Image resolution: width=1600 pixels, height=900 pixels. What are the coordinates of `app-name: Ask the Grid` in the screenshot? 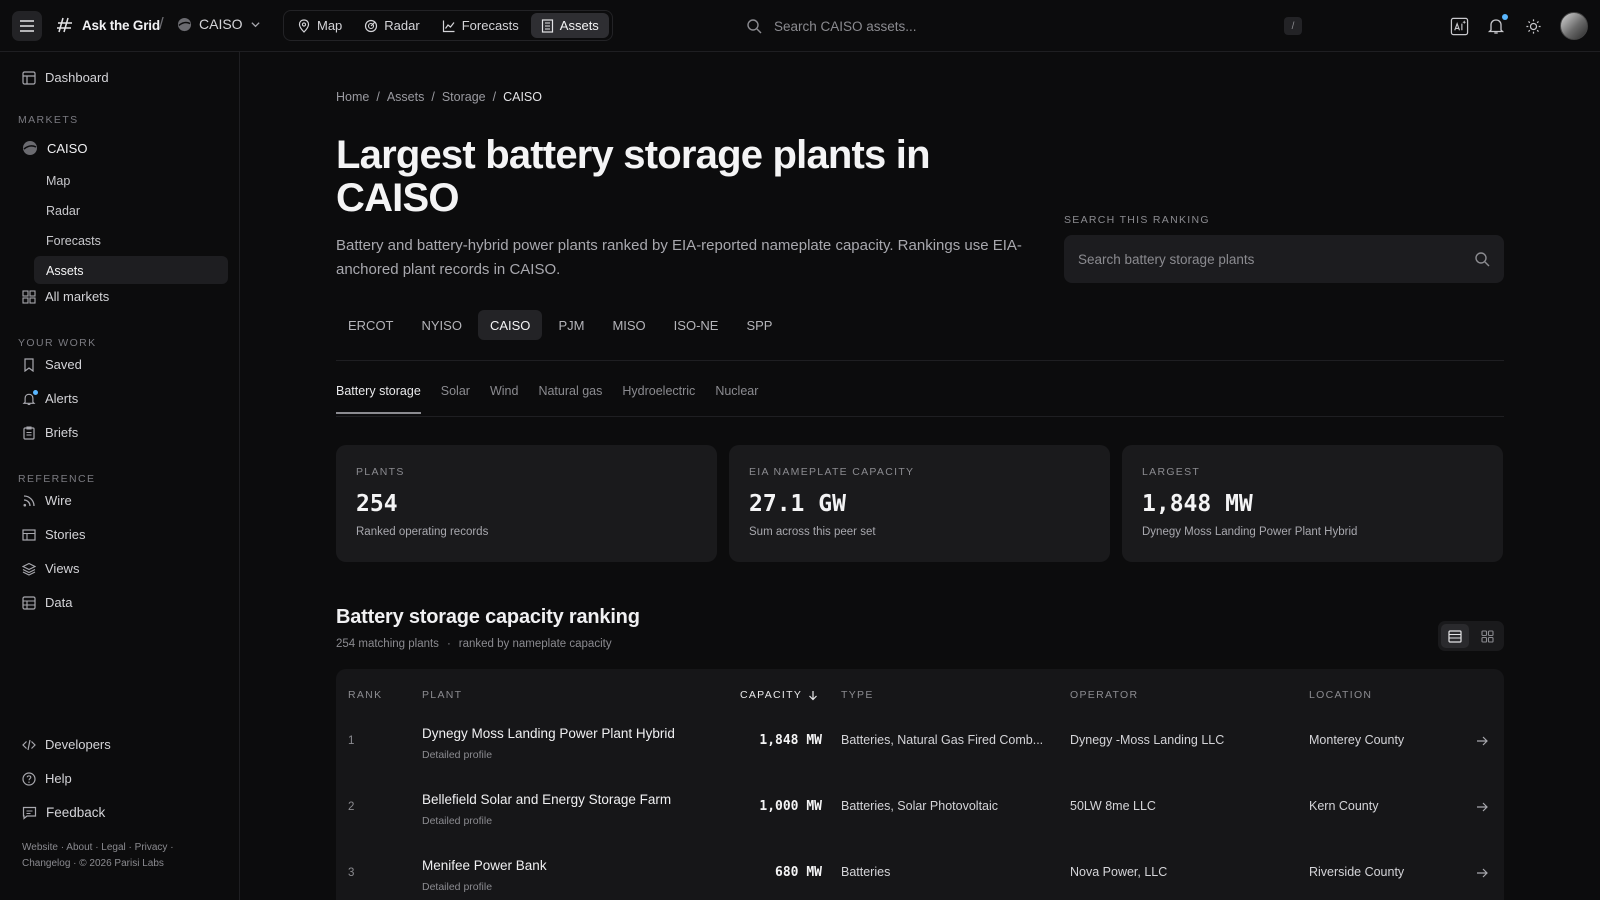 It's located at (121, 25).